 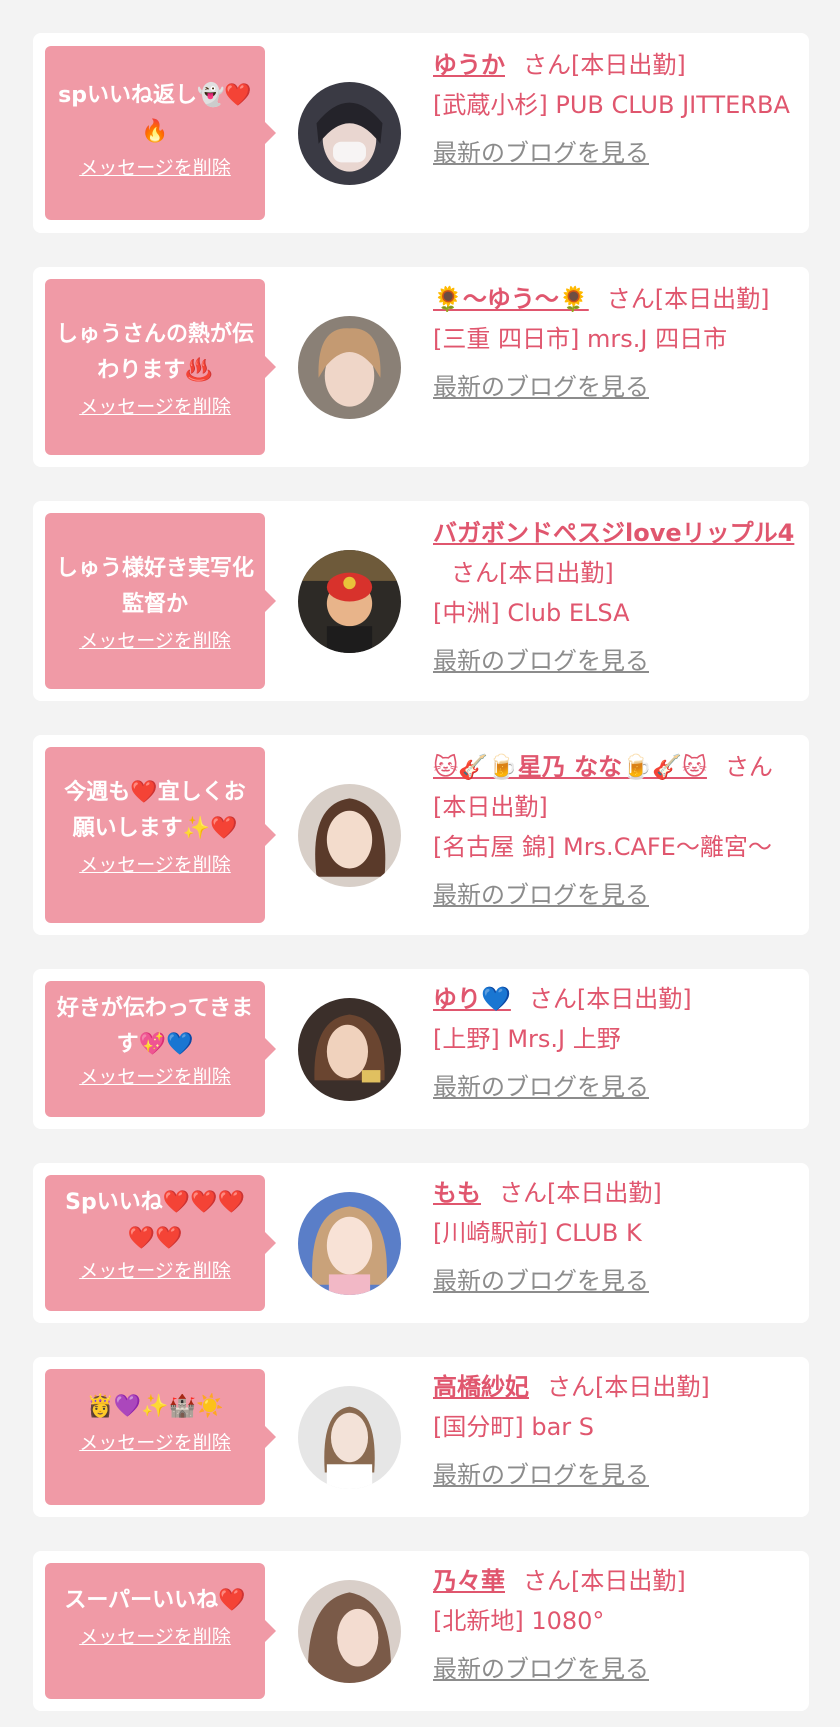 I want to click on message-text: しゅう様好き実写化 監督か, so click(x=166, y=586).